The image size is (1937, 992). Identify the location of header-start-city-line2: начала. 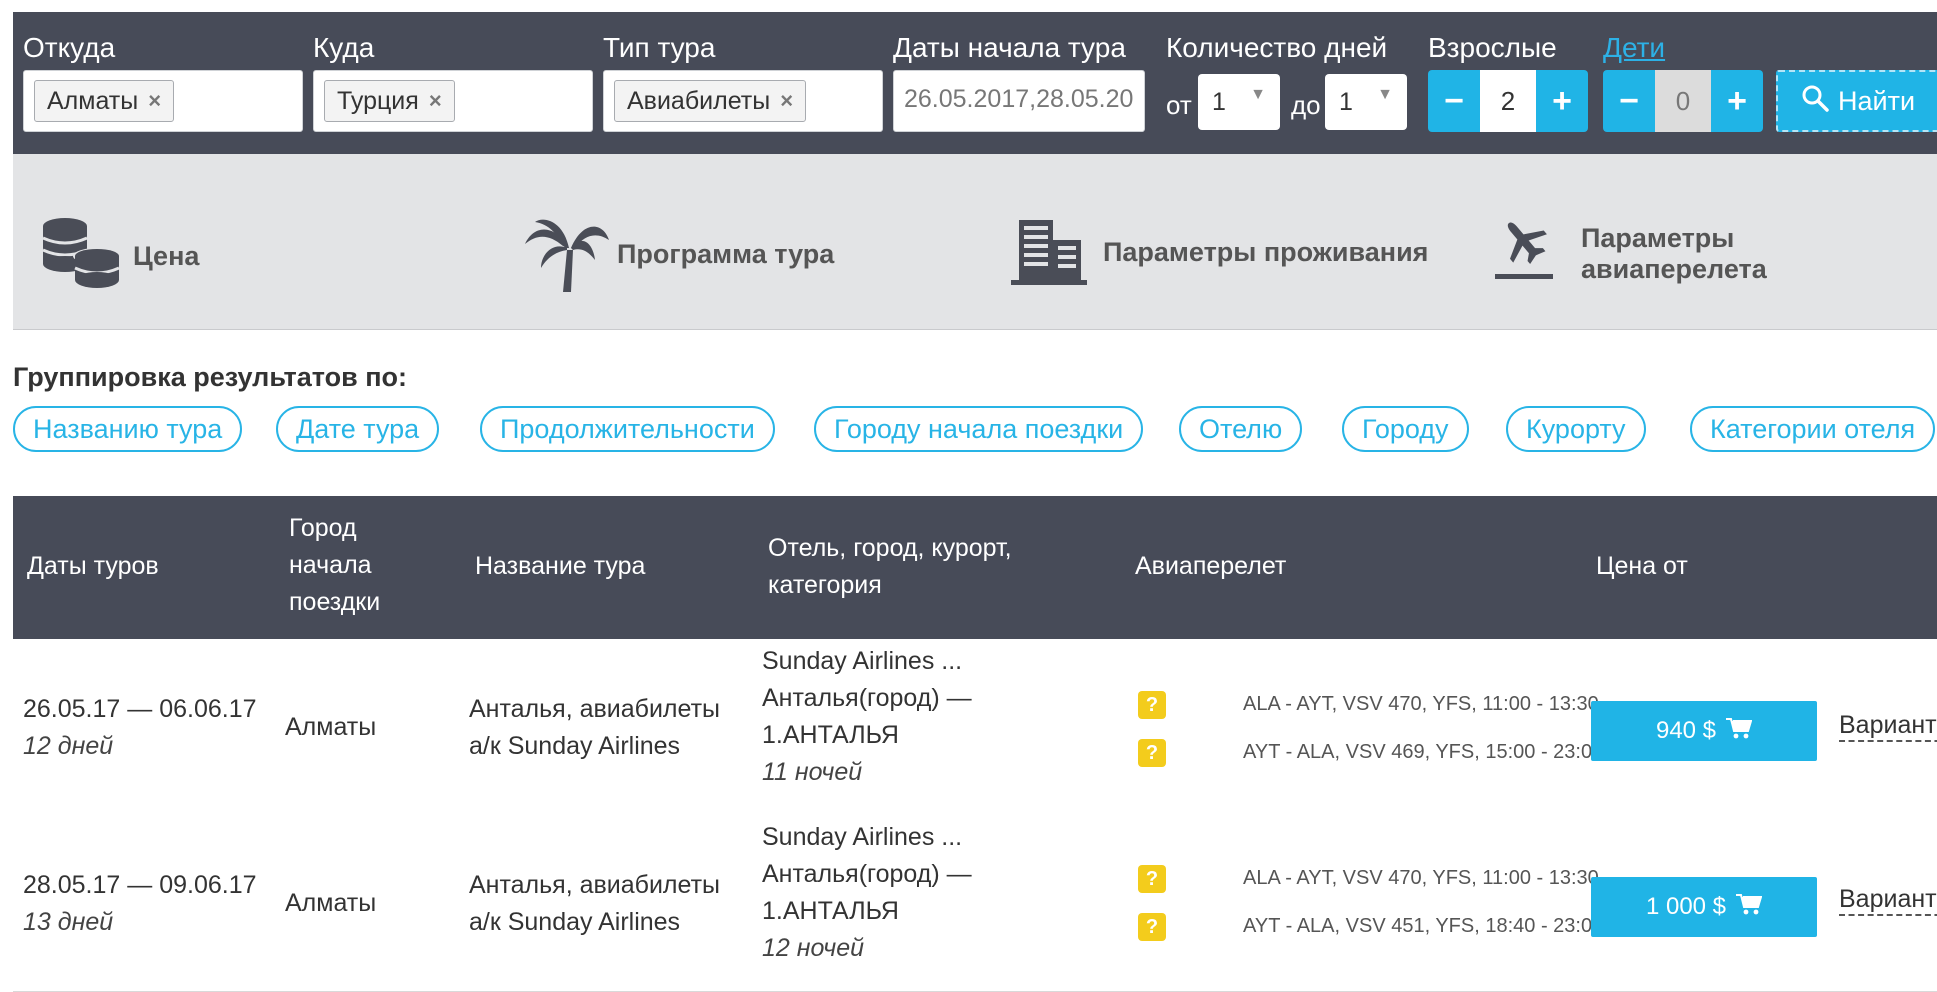
(330, 565).